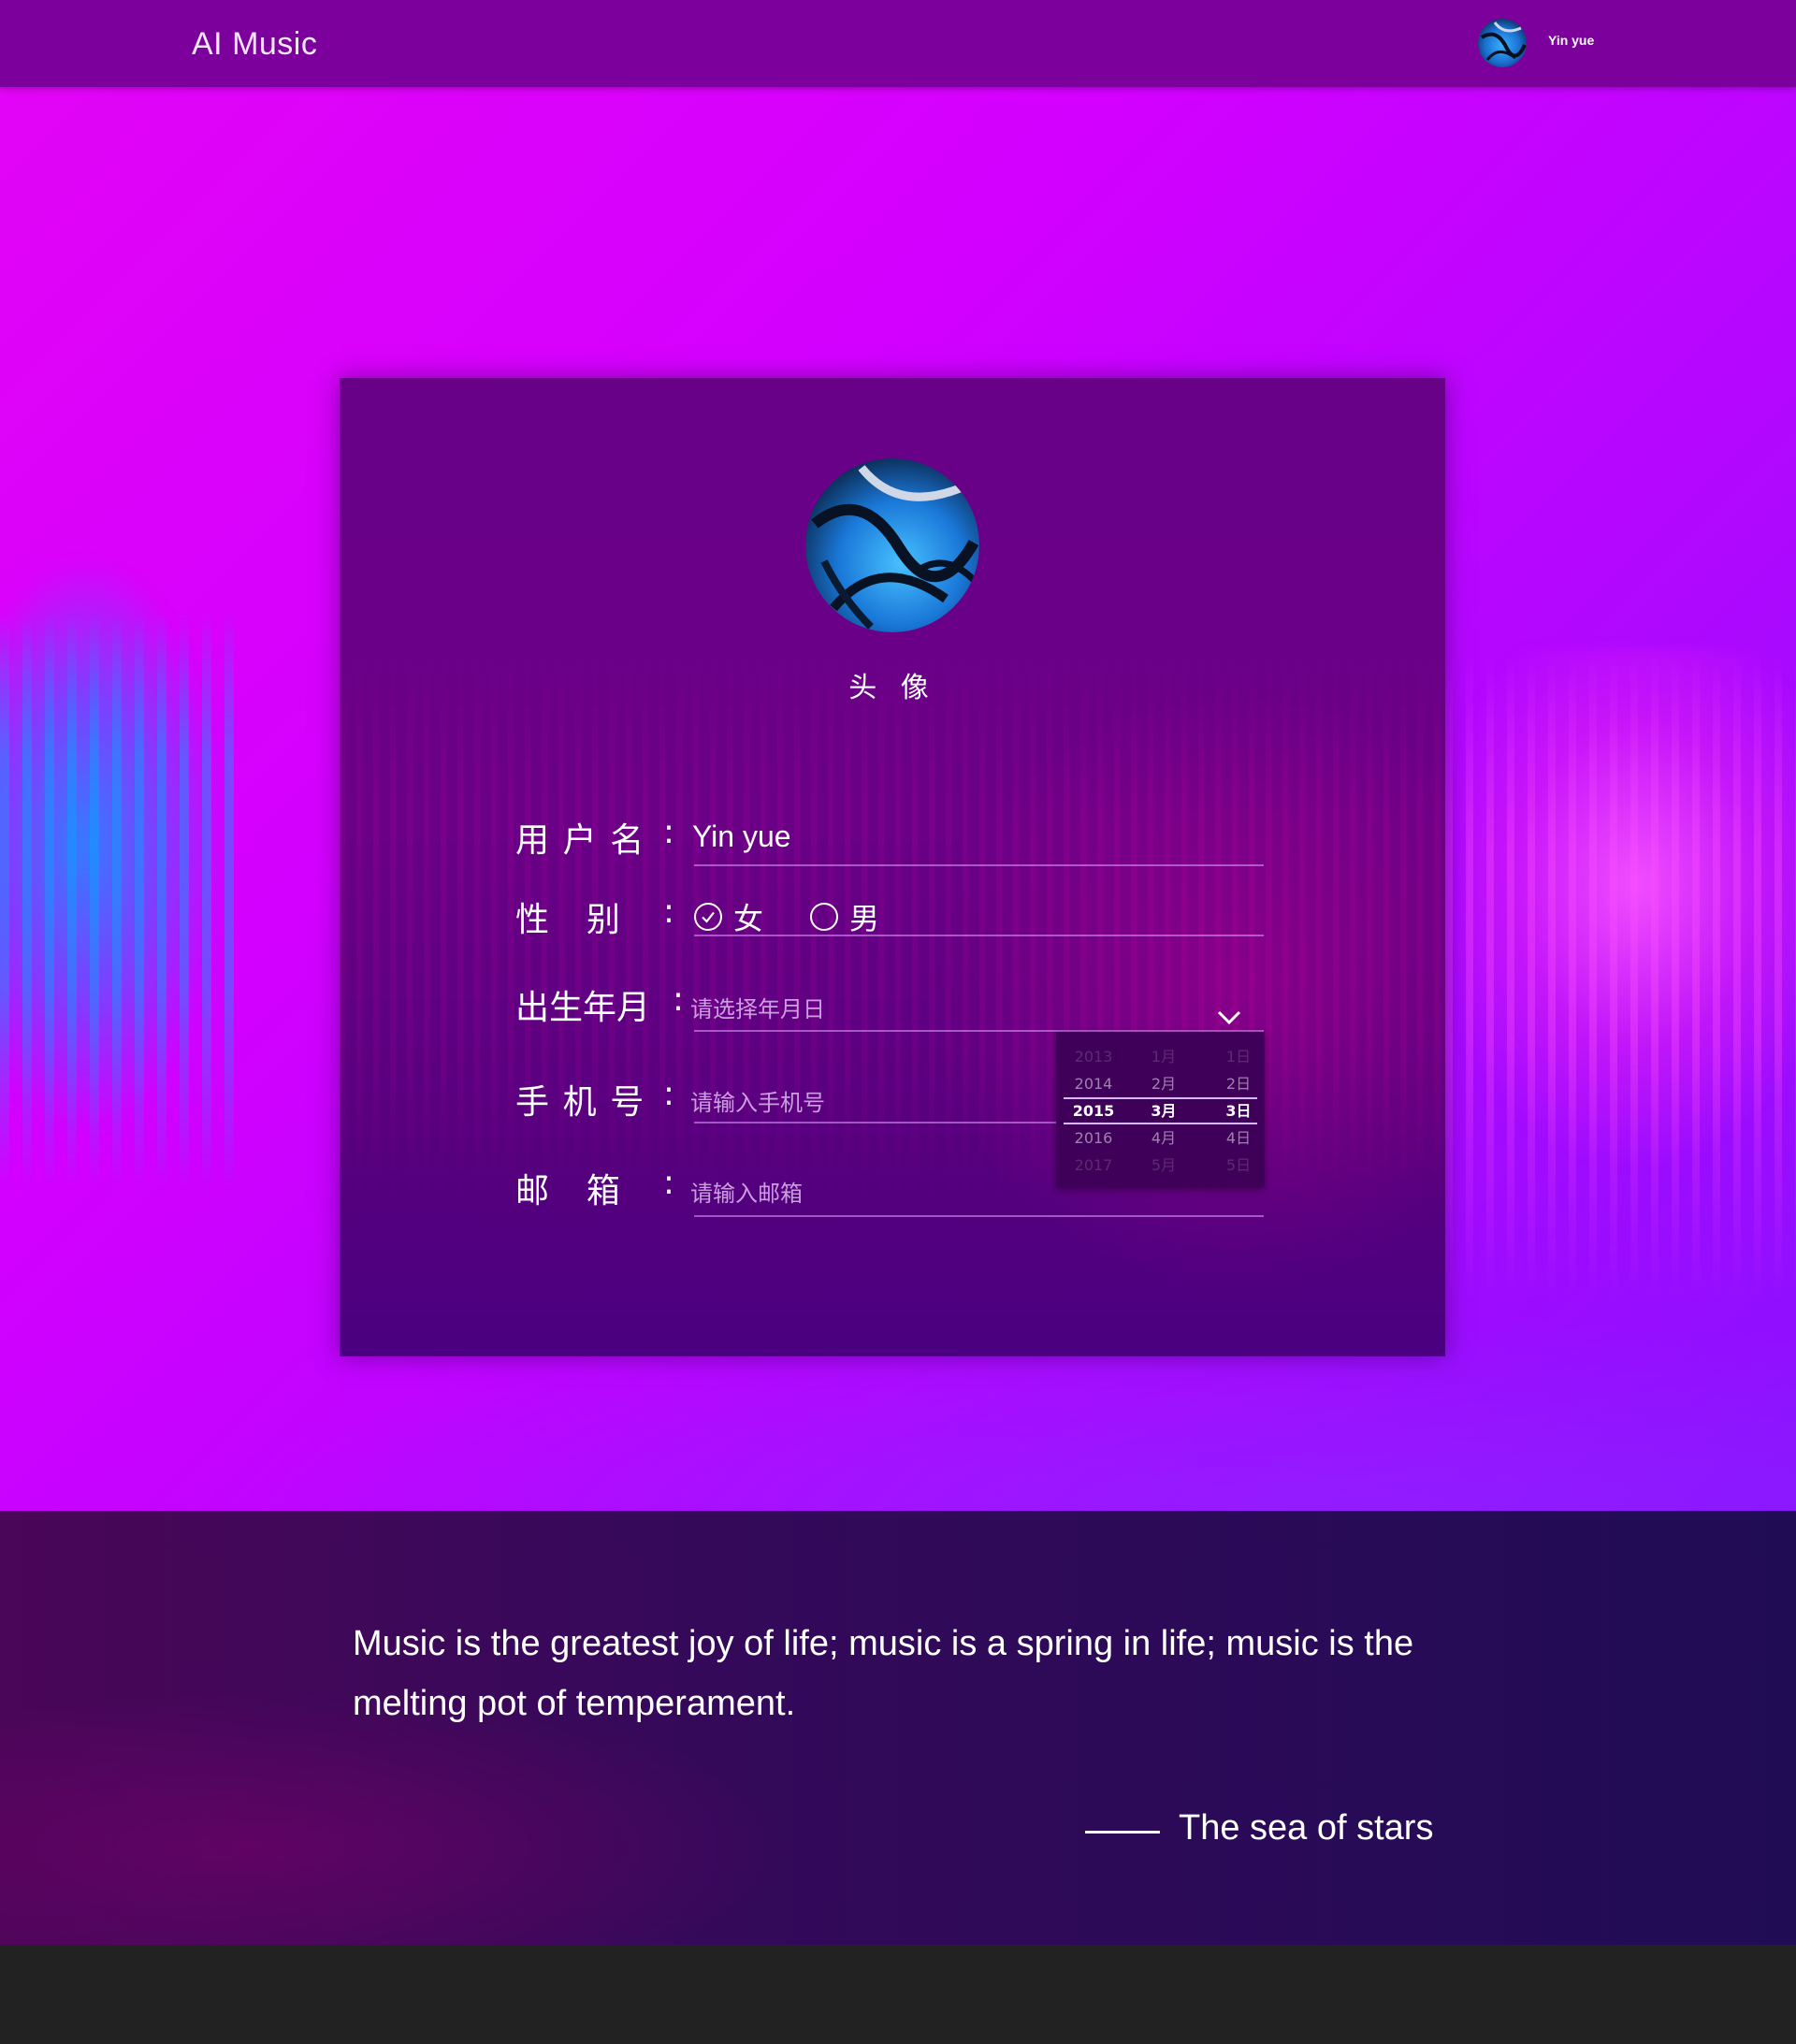  What do you see at coordinates (886, 1193) in the screenshot?
I see `email-input` at bounding box center [886, 1193].